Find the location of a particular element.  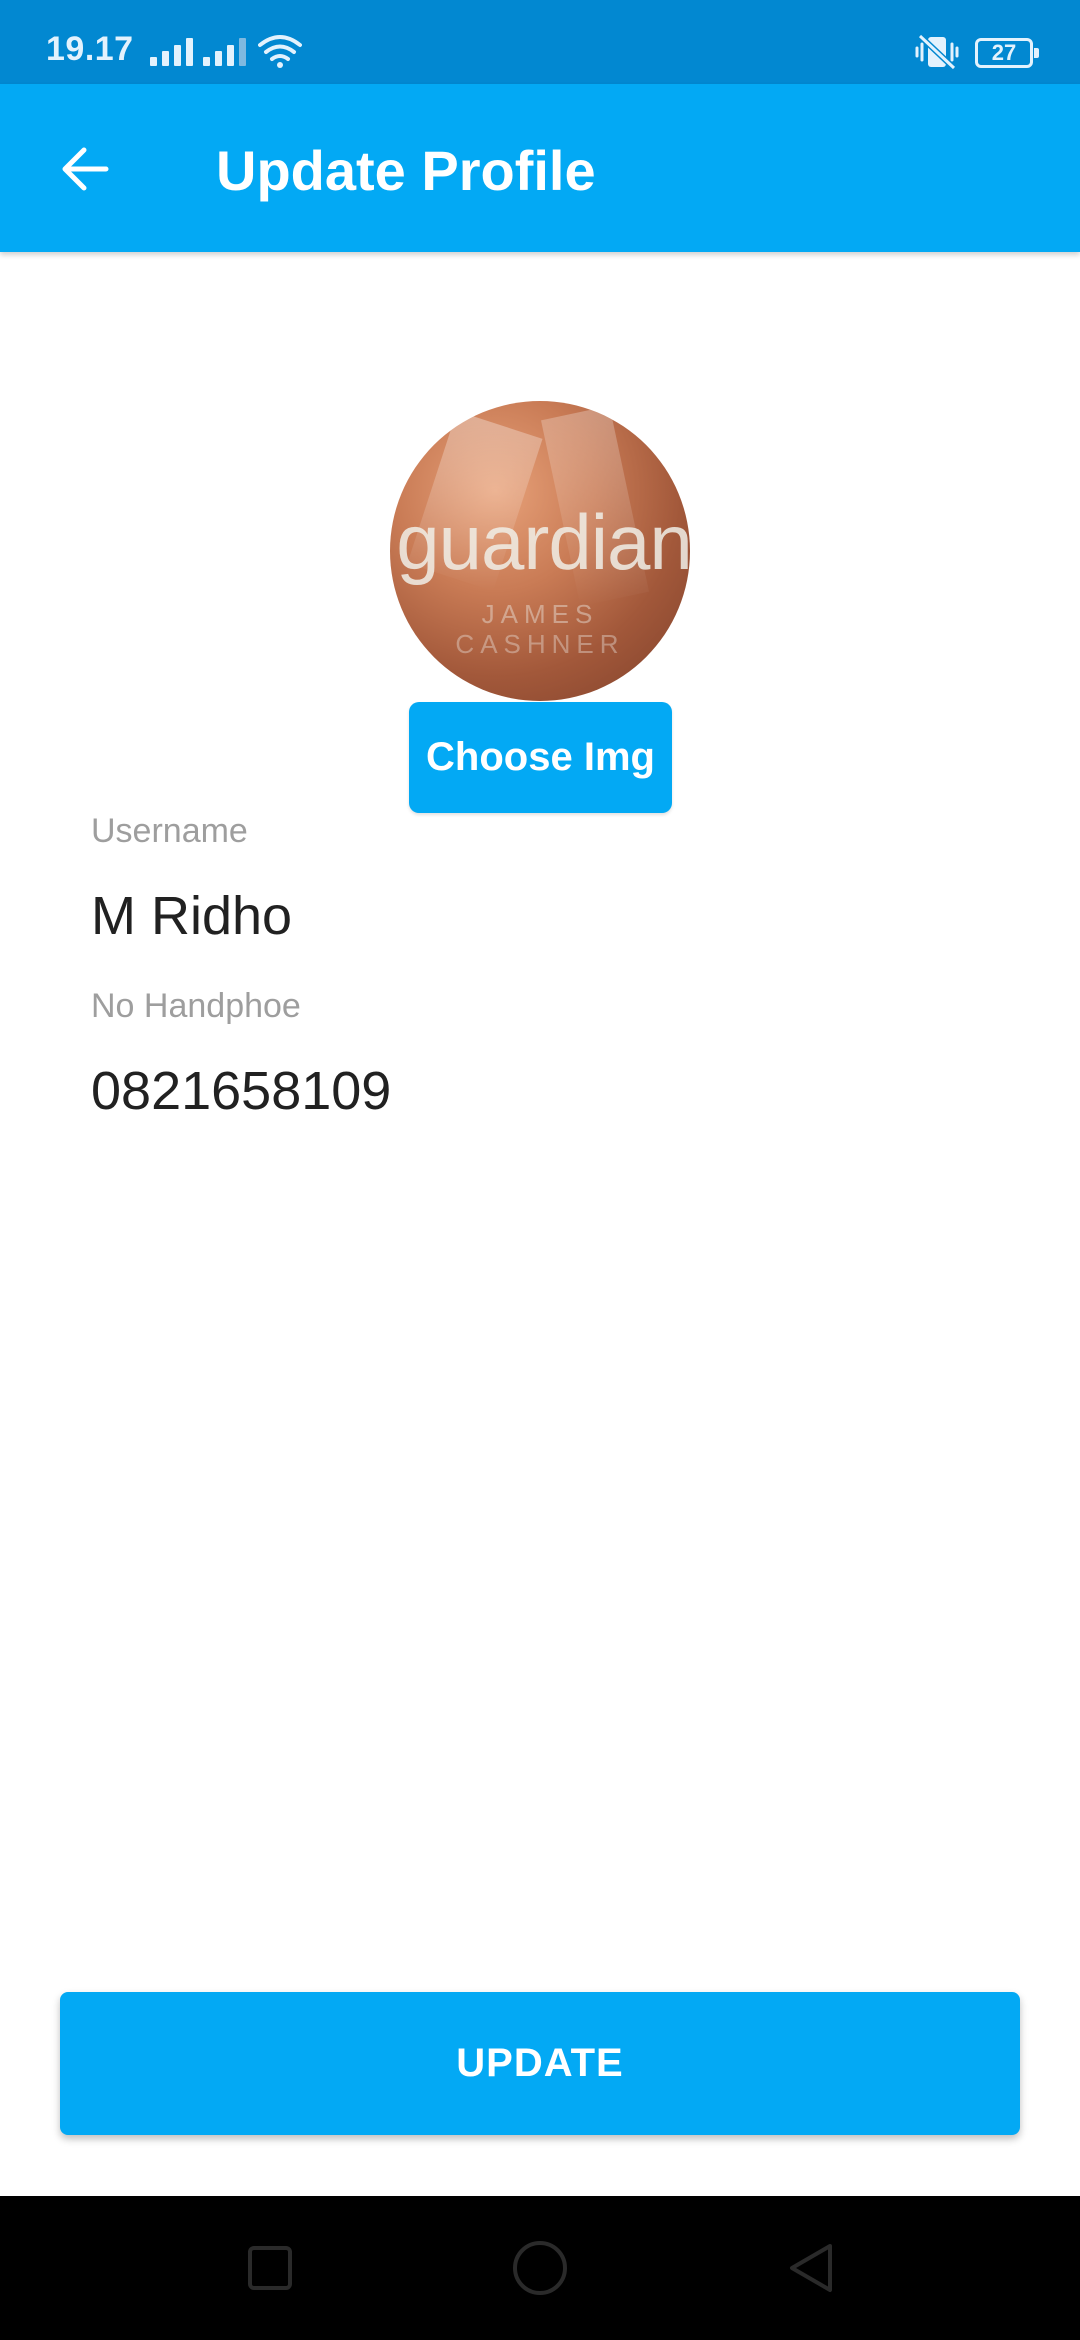

wifi-icon is located at coordinates (280, 51).